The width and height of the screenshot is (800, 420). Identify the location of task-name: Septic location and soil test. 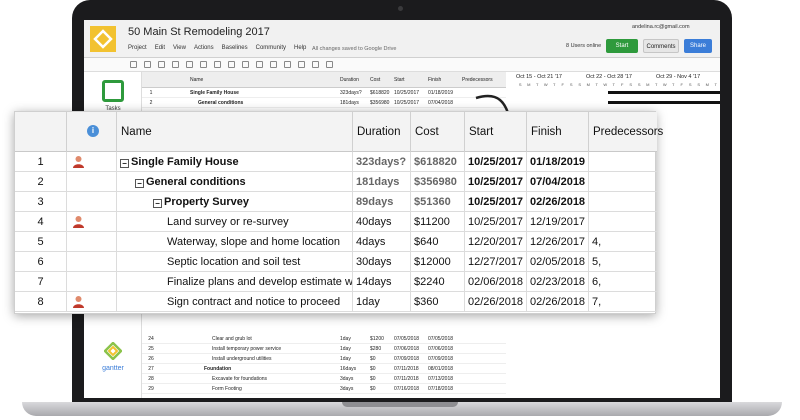
(235, 262).